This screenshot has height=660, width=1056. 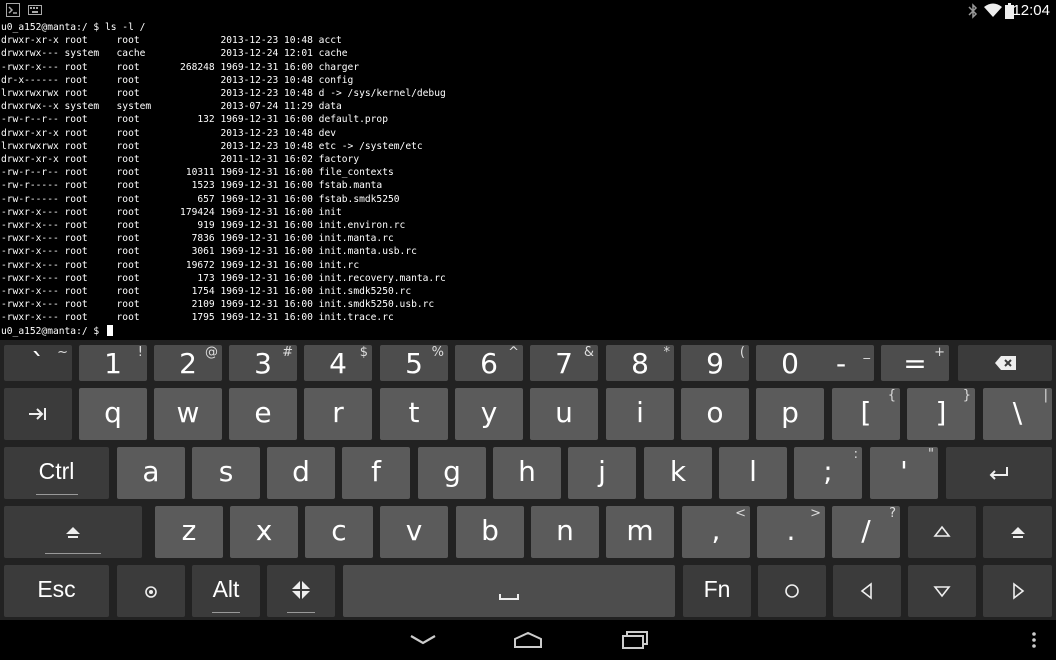 I want to click on key-right-bracket: ]}, so click(x=941, y=414).